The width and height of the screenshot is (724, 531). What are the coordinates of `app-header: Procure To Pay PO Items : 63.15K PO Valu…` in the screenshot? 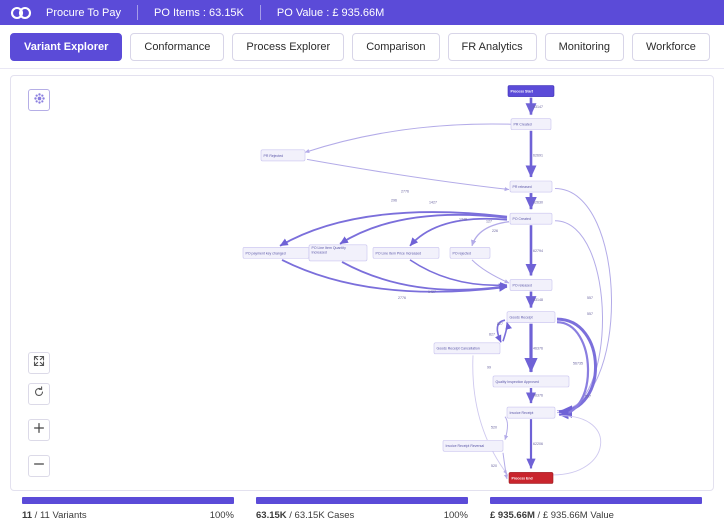 It's located at (362, 12).